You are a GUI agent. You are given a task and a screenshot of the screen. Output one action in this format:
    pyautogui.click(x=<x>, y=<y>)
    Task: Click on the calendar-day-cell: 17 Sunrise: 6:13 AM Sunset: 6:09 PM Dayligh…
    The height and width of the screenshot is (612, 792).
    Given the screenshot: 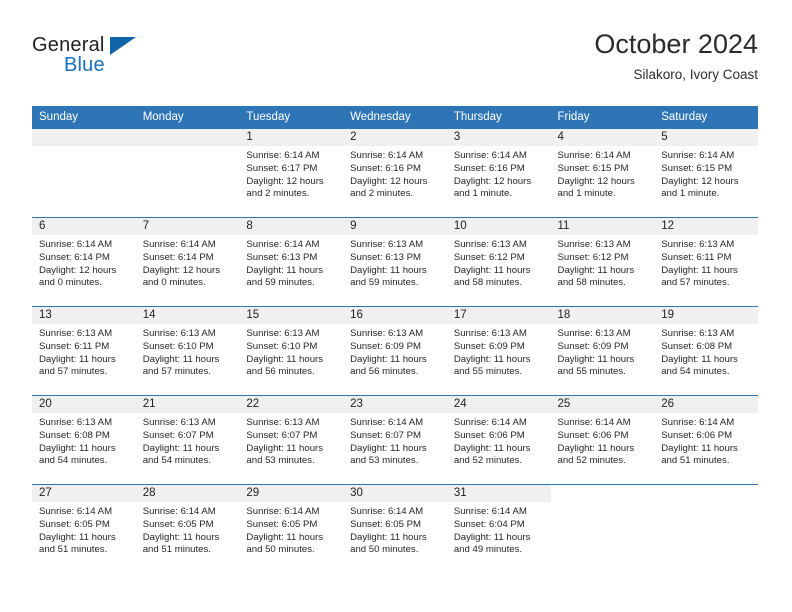 What is the action you would take?
    pyautogui.click(x=498, y=351)
    